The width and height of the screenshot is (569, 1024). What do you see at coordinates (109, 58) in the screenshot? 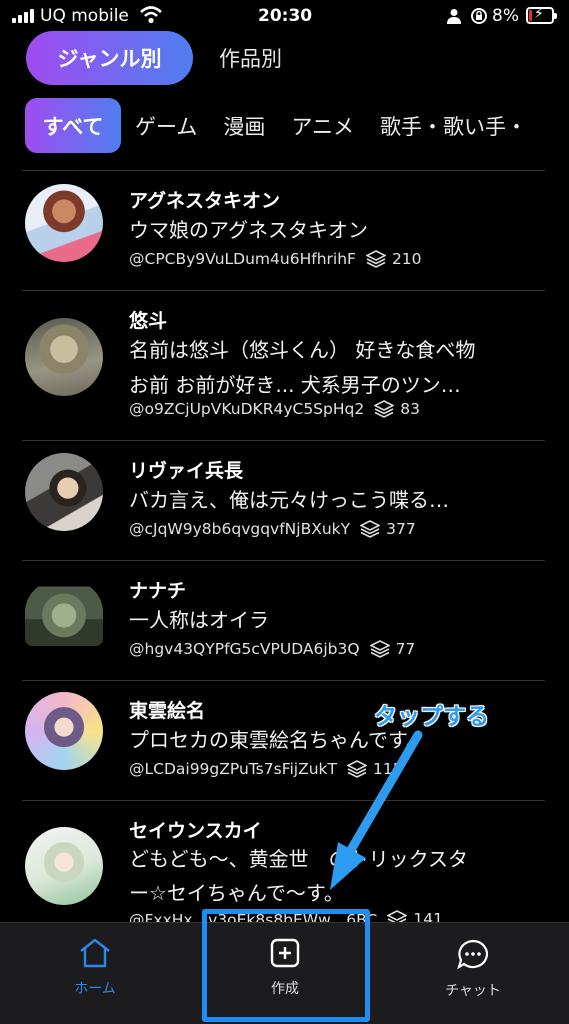
I see `tab-genre: ジャンル別` at bounding box center [109, 58].